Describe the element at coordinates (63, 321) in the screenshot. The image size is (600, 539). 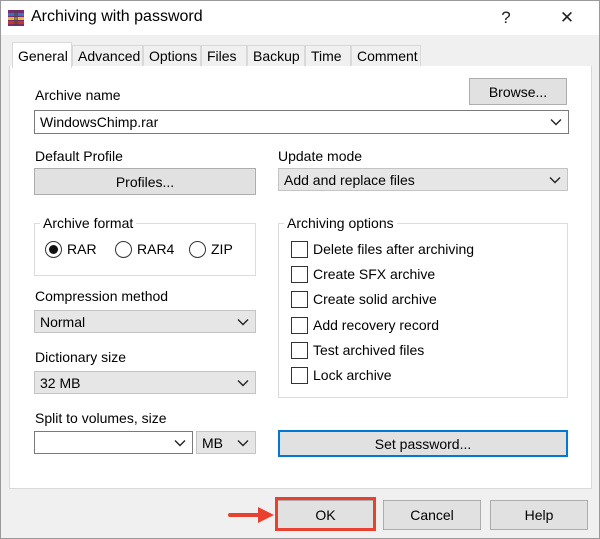
I see `compression-method-value: Normal` at that location.